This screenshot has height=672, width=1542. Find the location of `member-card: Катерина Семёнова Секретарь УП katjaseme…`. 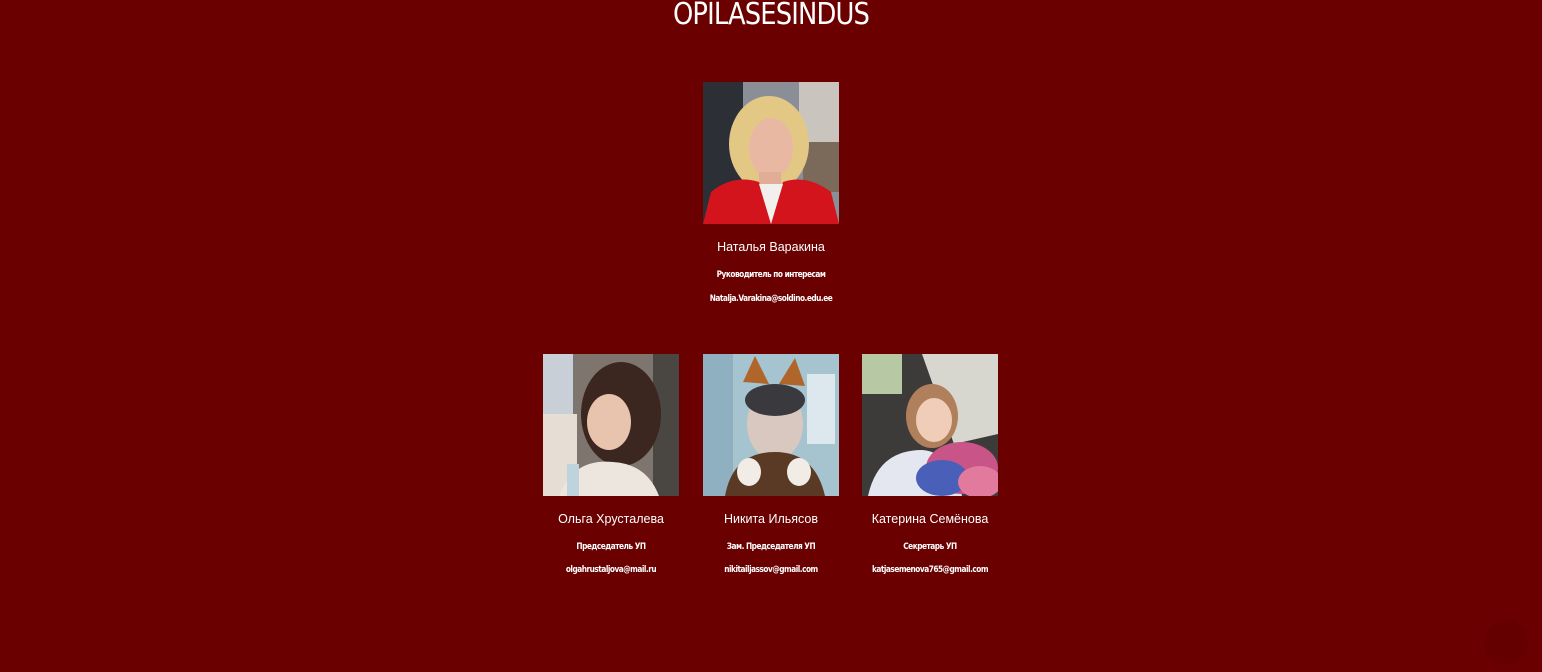

member-card: Катерина Семёнова Секретарь УП katjaseme… is located at coordinates (930, 469).